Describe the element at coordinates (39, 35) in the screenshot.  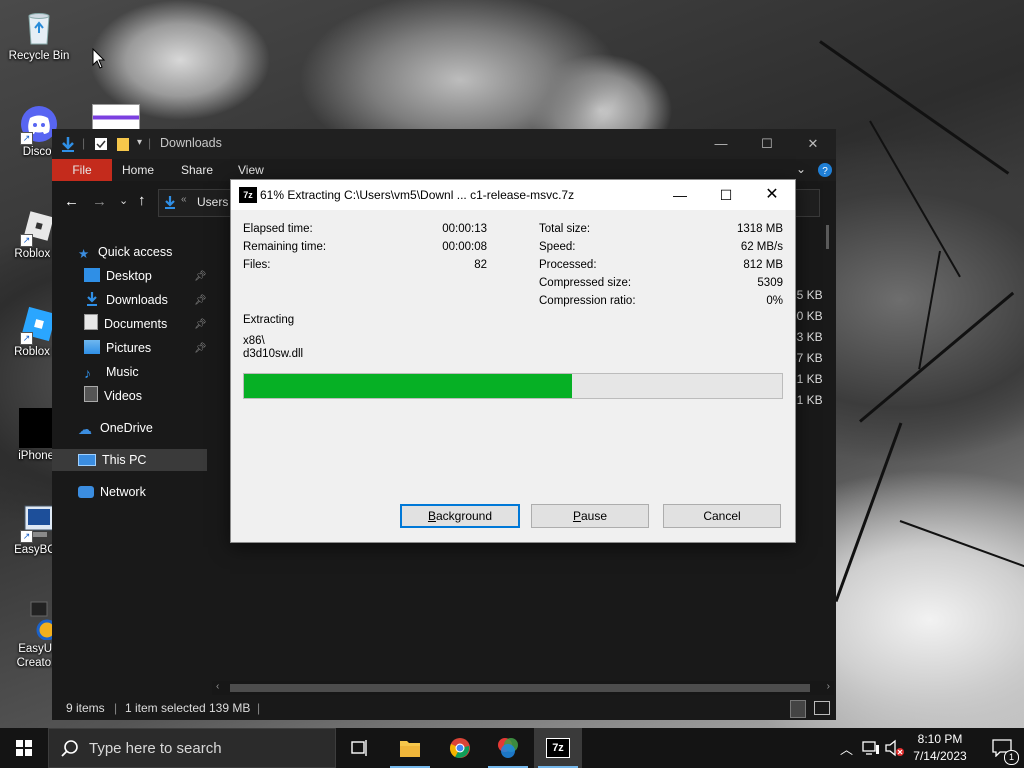
I see `desktop-icon-recycle-bin: Recycle Bin` at that location.